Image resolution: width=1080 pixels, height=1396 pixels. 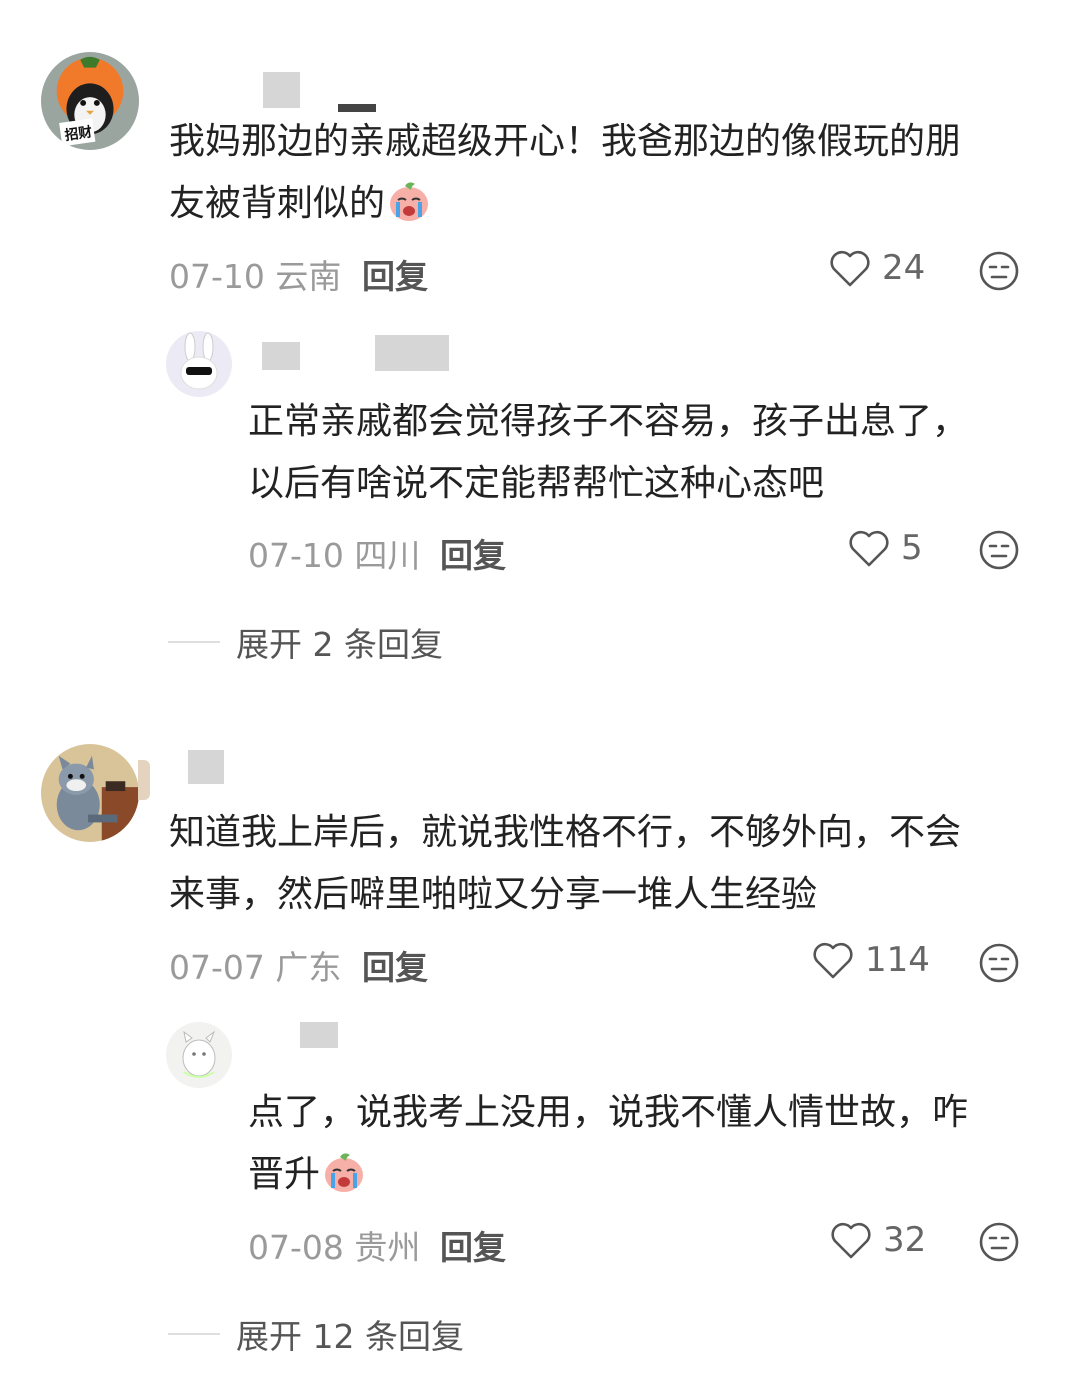 I want to click on avatar-sketch, so click(x=199, y=1055).